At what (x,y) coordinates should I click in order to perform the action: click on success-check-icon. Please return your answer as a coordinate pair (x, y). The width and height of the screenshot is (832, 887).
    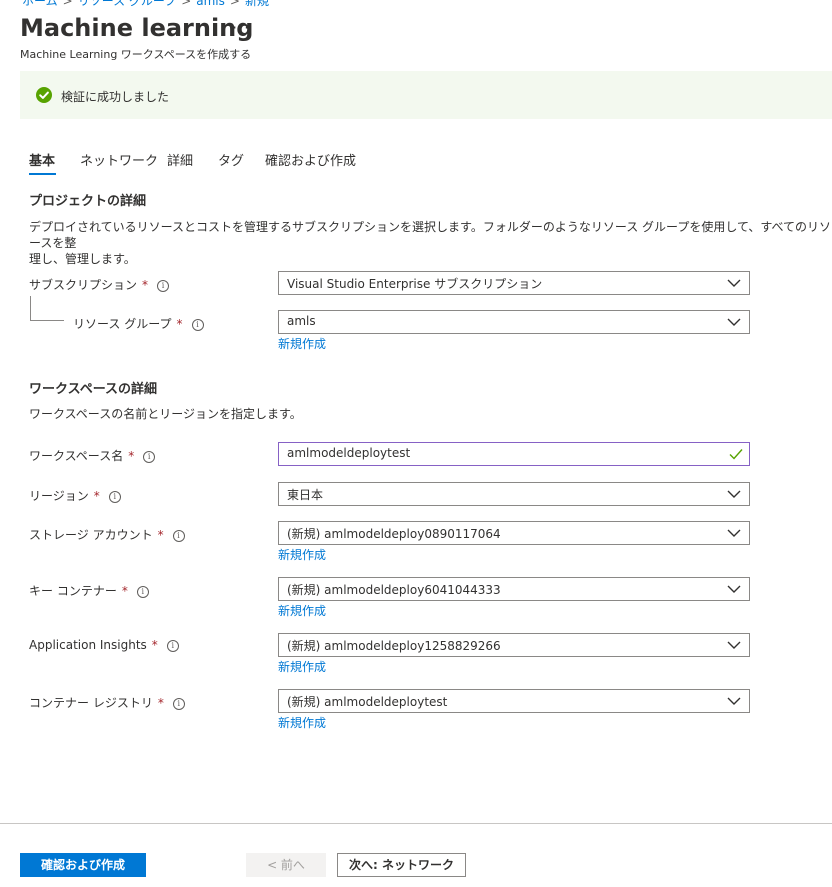
    Looking at the image, I should click on (44, 95).